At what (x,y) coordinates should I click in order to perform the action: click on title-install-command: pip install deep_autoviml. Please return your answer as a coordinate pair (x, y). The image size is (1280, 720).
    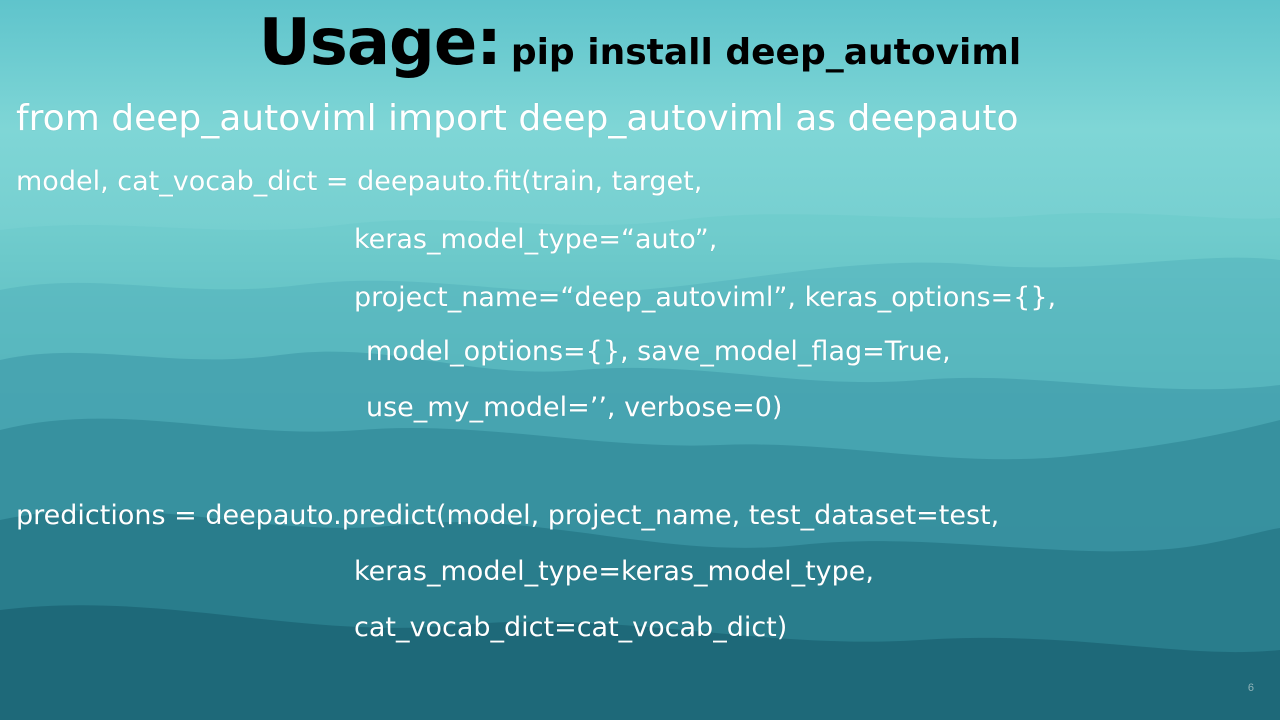
    Looking at the image, I should click on (766, 52).